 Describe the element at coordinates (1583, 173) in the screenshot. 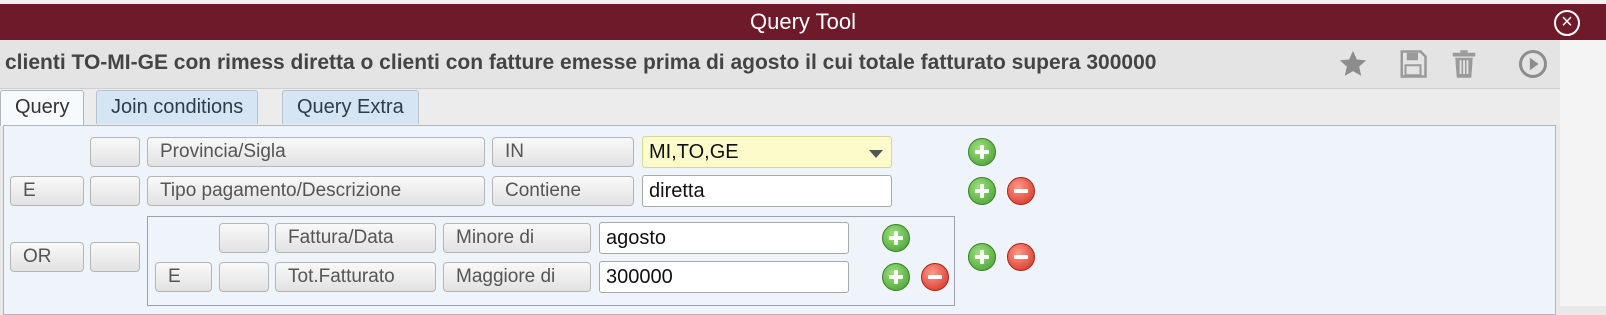

I see `right-gutter` at that location.